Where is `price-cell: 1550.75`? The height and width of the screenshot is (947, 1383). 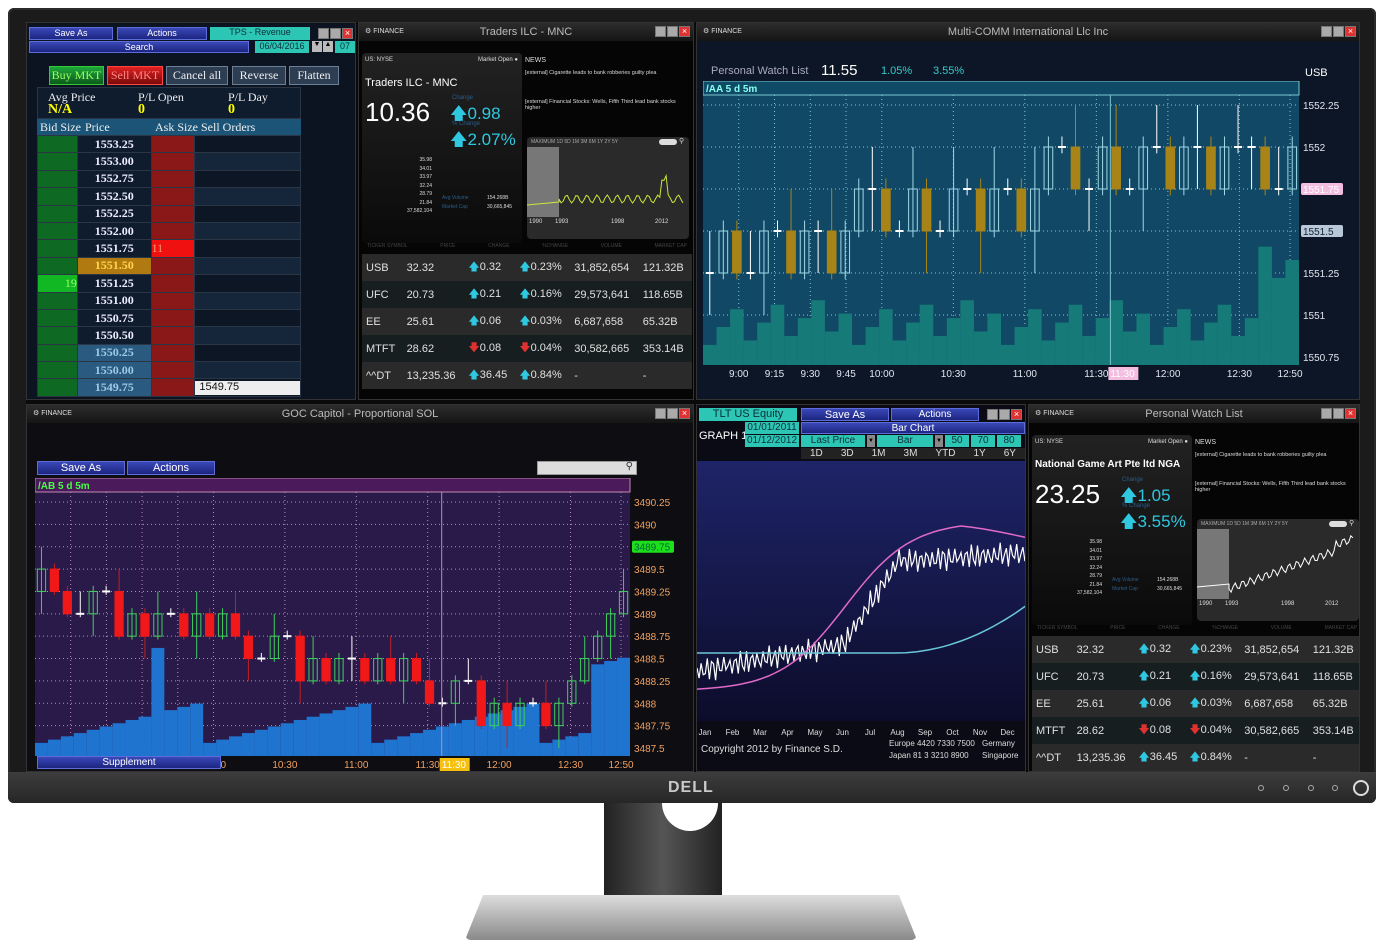
price-cell: 1550.75 is located at coordinates (114, 318).